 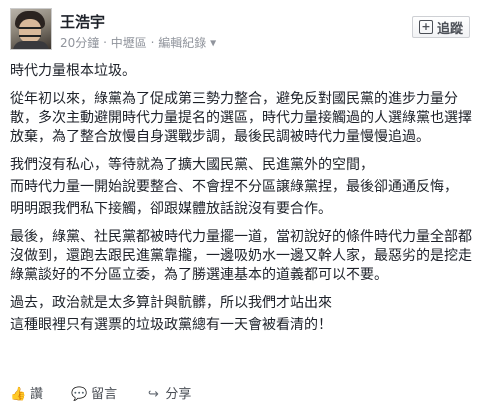 What do you see at coordinates (182, 43) in the screenshot?
I see `post-edit-history: 編輯紀錄` at bounding box center [182, 43].